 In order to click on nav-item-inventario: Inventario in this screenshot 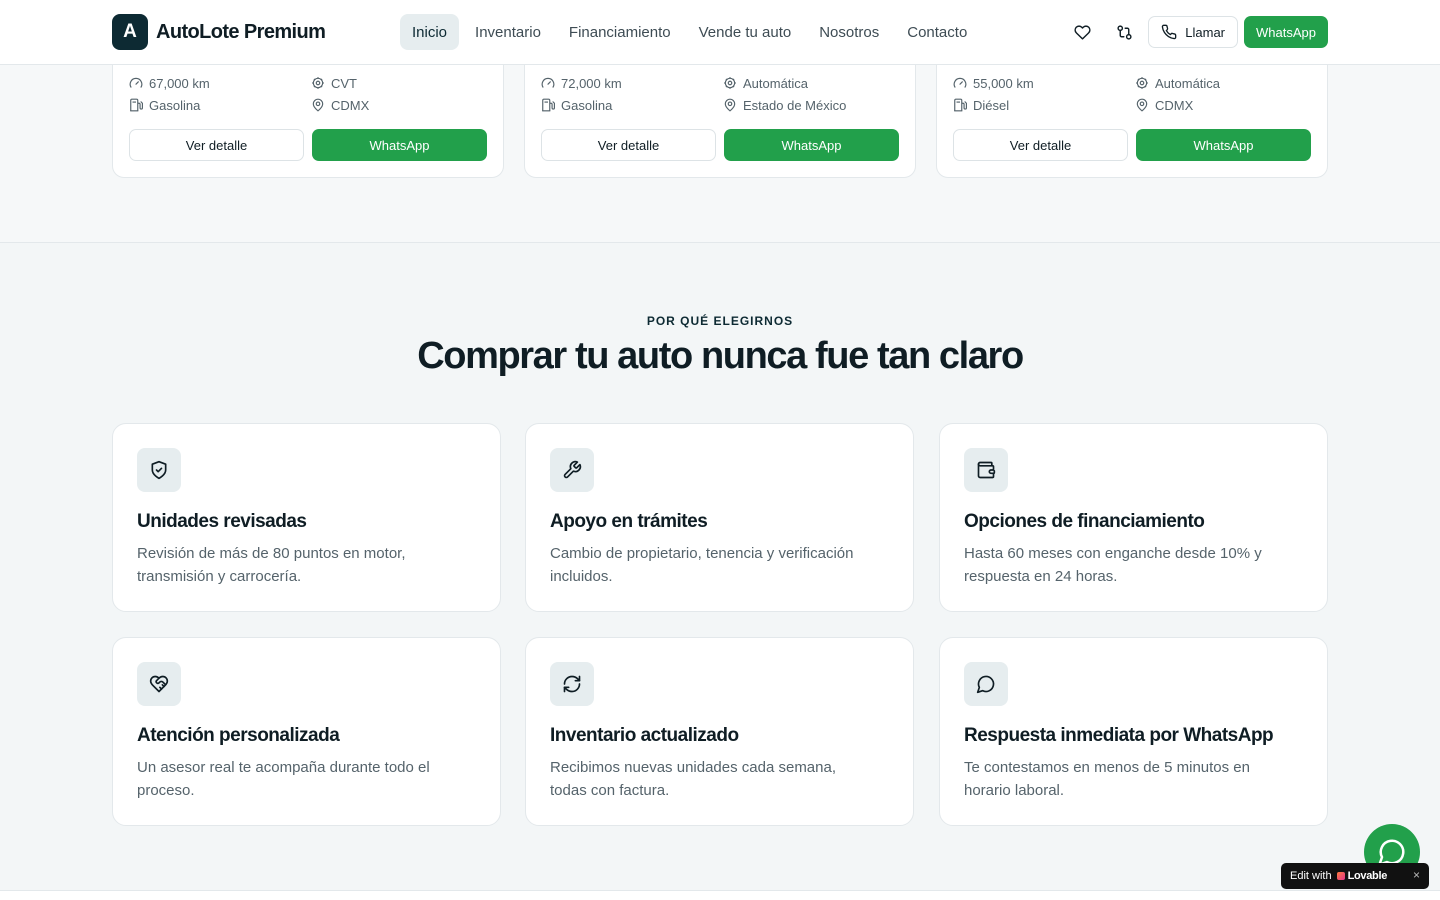, I will do `click(508, 32)`.